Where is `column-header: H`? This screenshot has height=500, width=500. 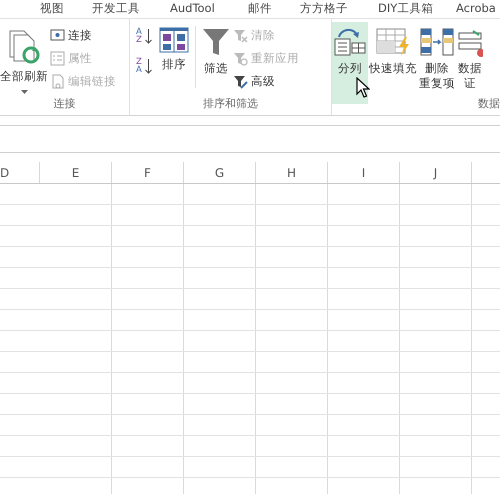 column-header: H is located at coordinates (292, 172).